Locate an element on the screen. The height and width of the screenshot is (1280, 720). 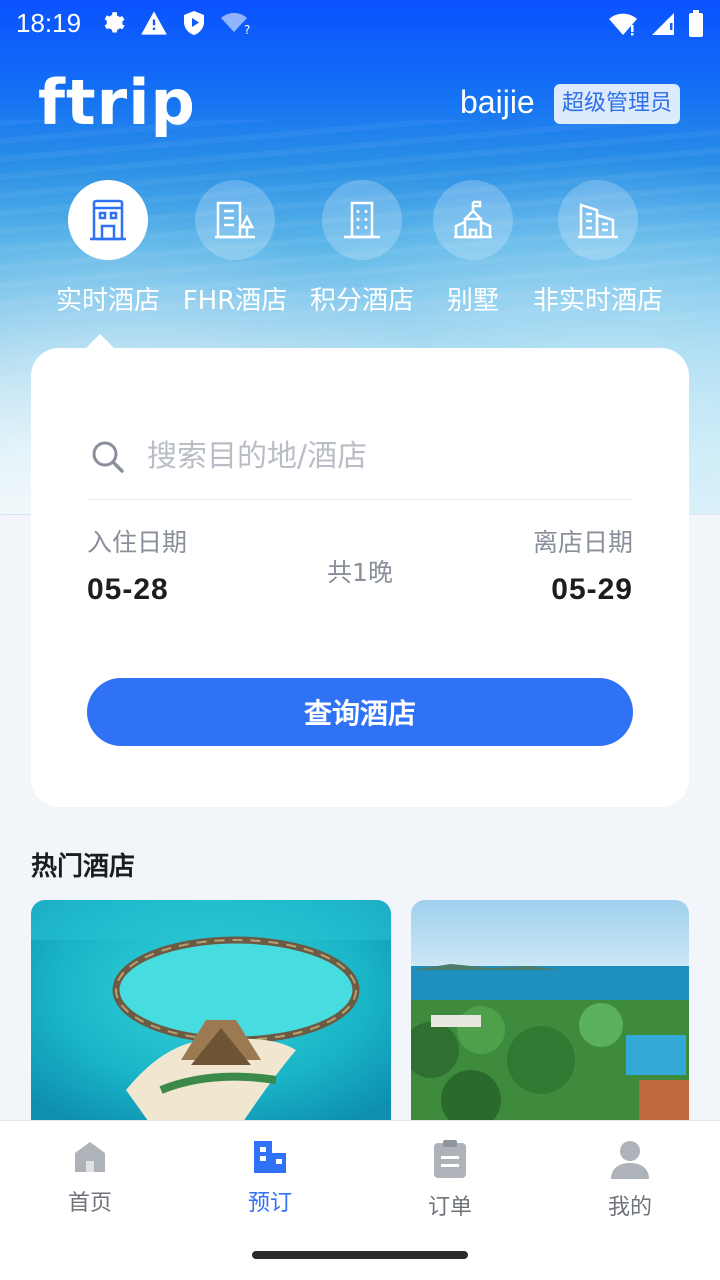
category-points-hotel: 积分酒店 is located at coordinates (362, 248).